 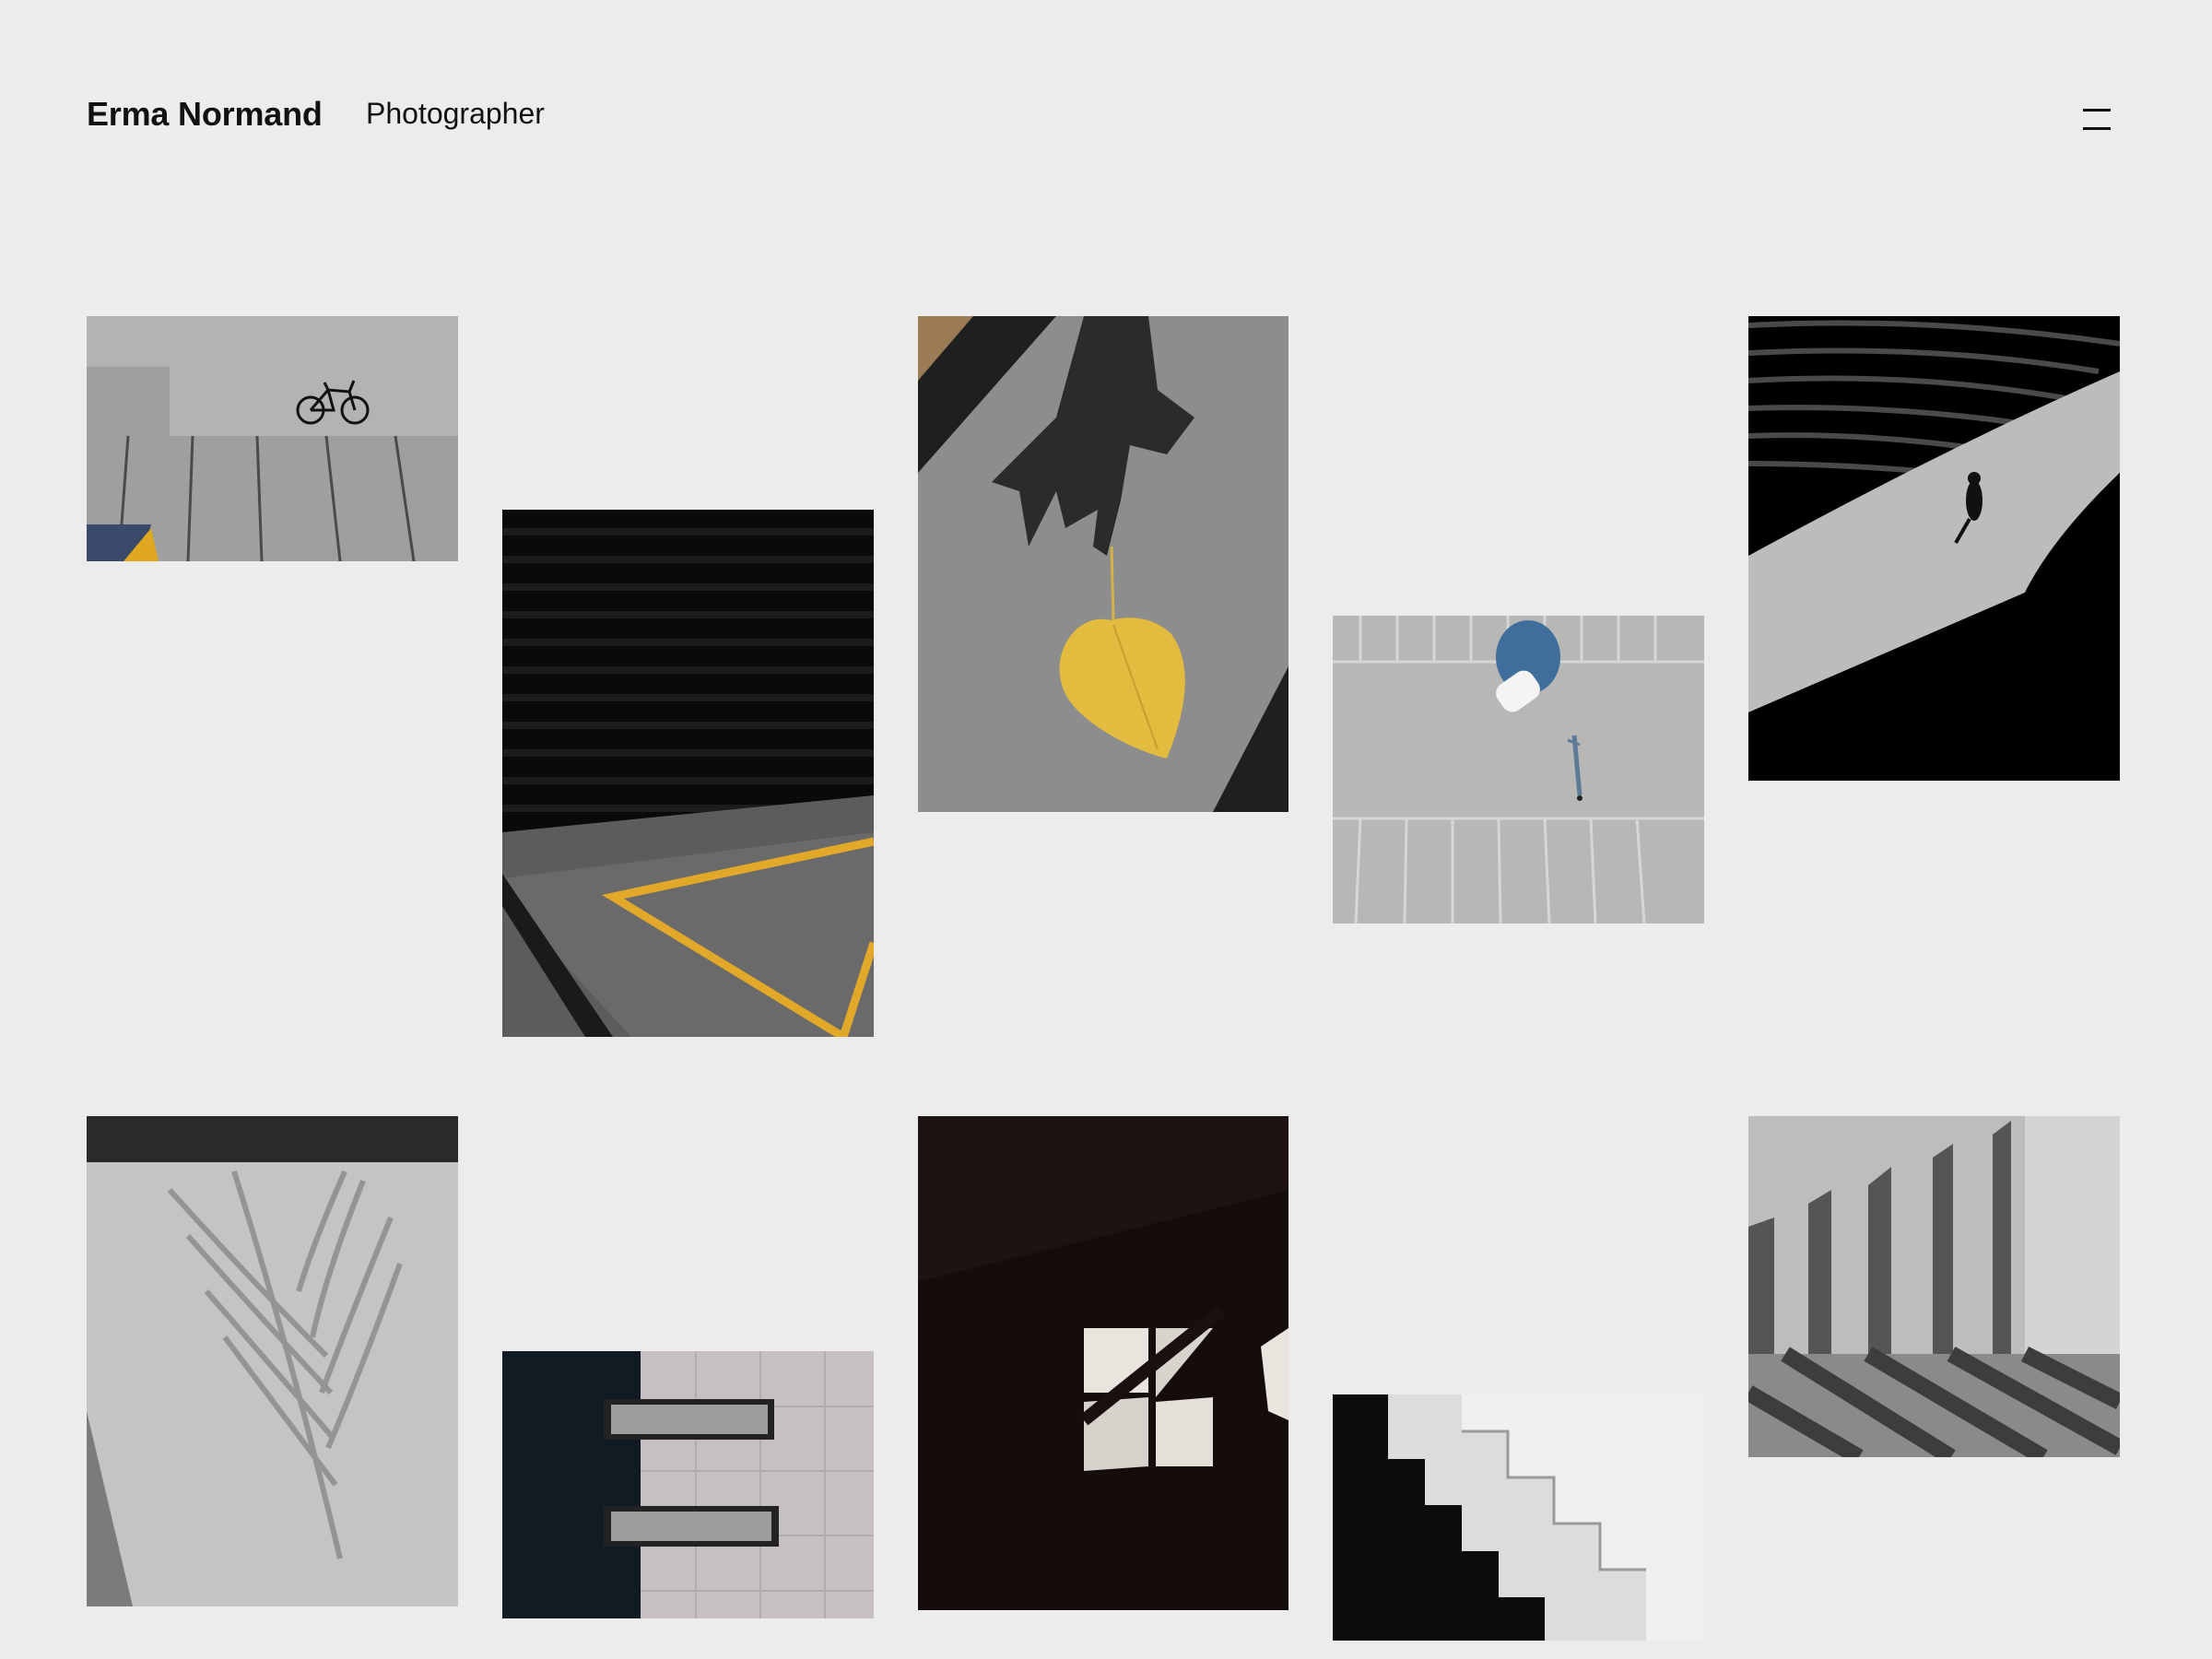 What do you see at coordinates (1103, 564) in the screenshot?
I see `gallery-photo-leaf-shadow` at bounding box center [1103, 564].